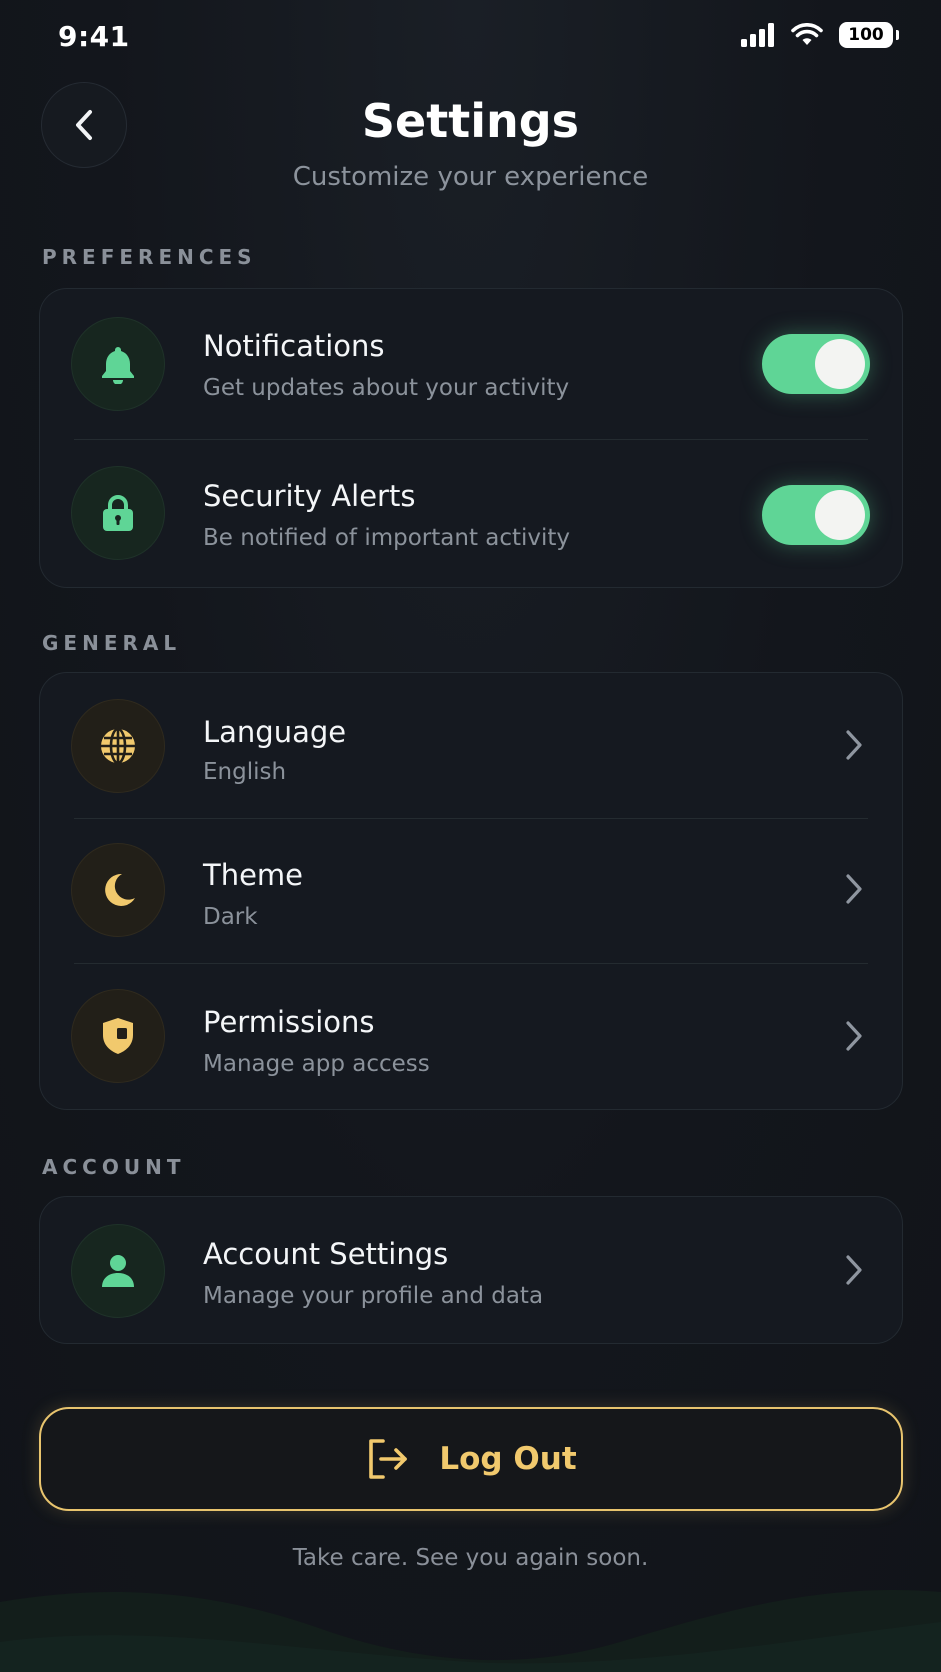 The width and height of the screenshot is (941, 1672). Describe the element at coordinates (316, 1064) in the screenshot. I see `permissions-subtitle: Manage app access` at that location.